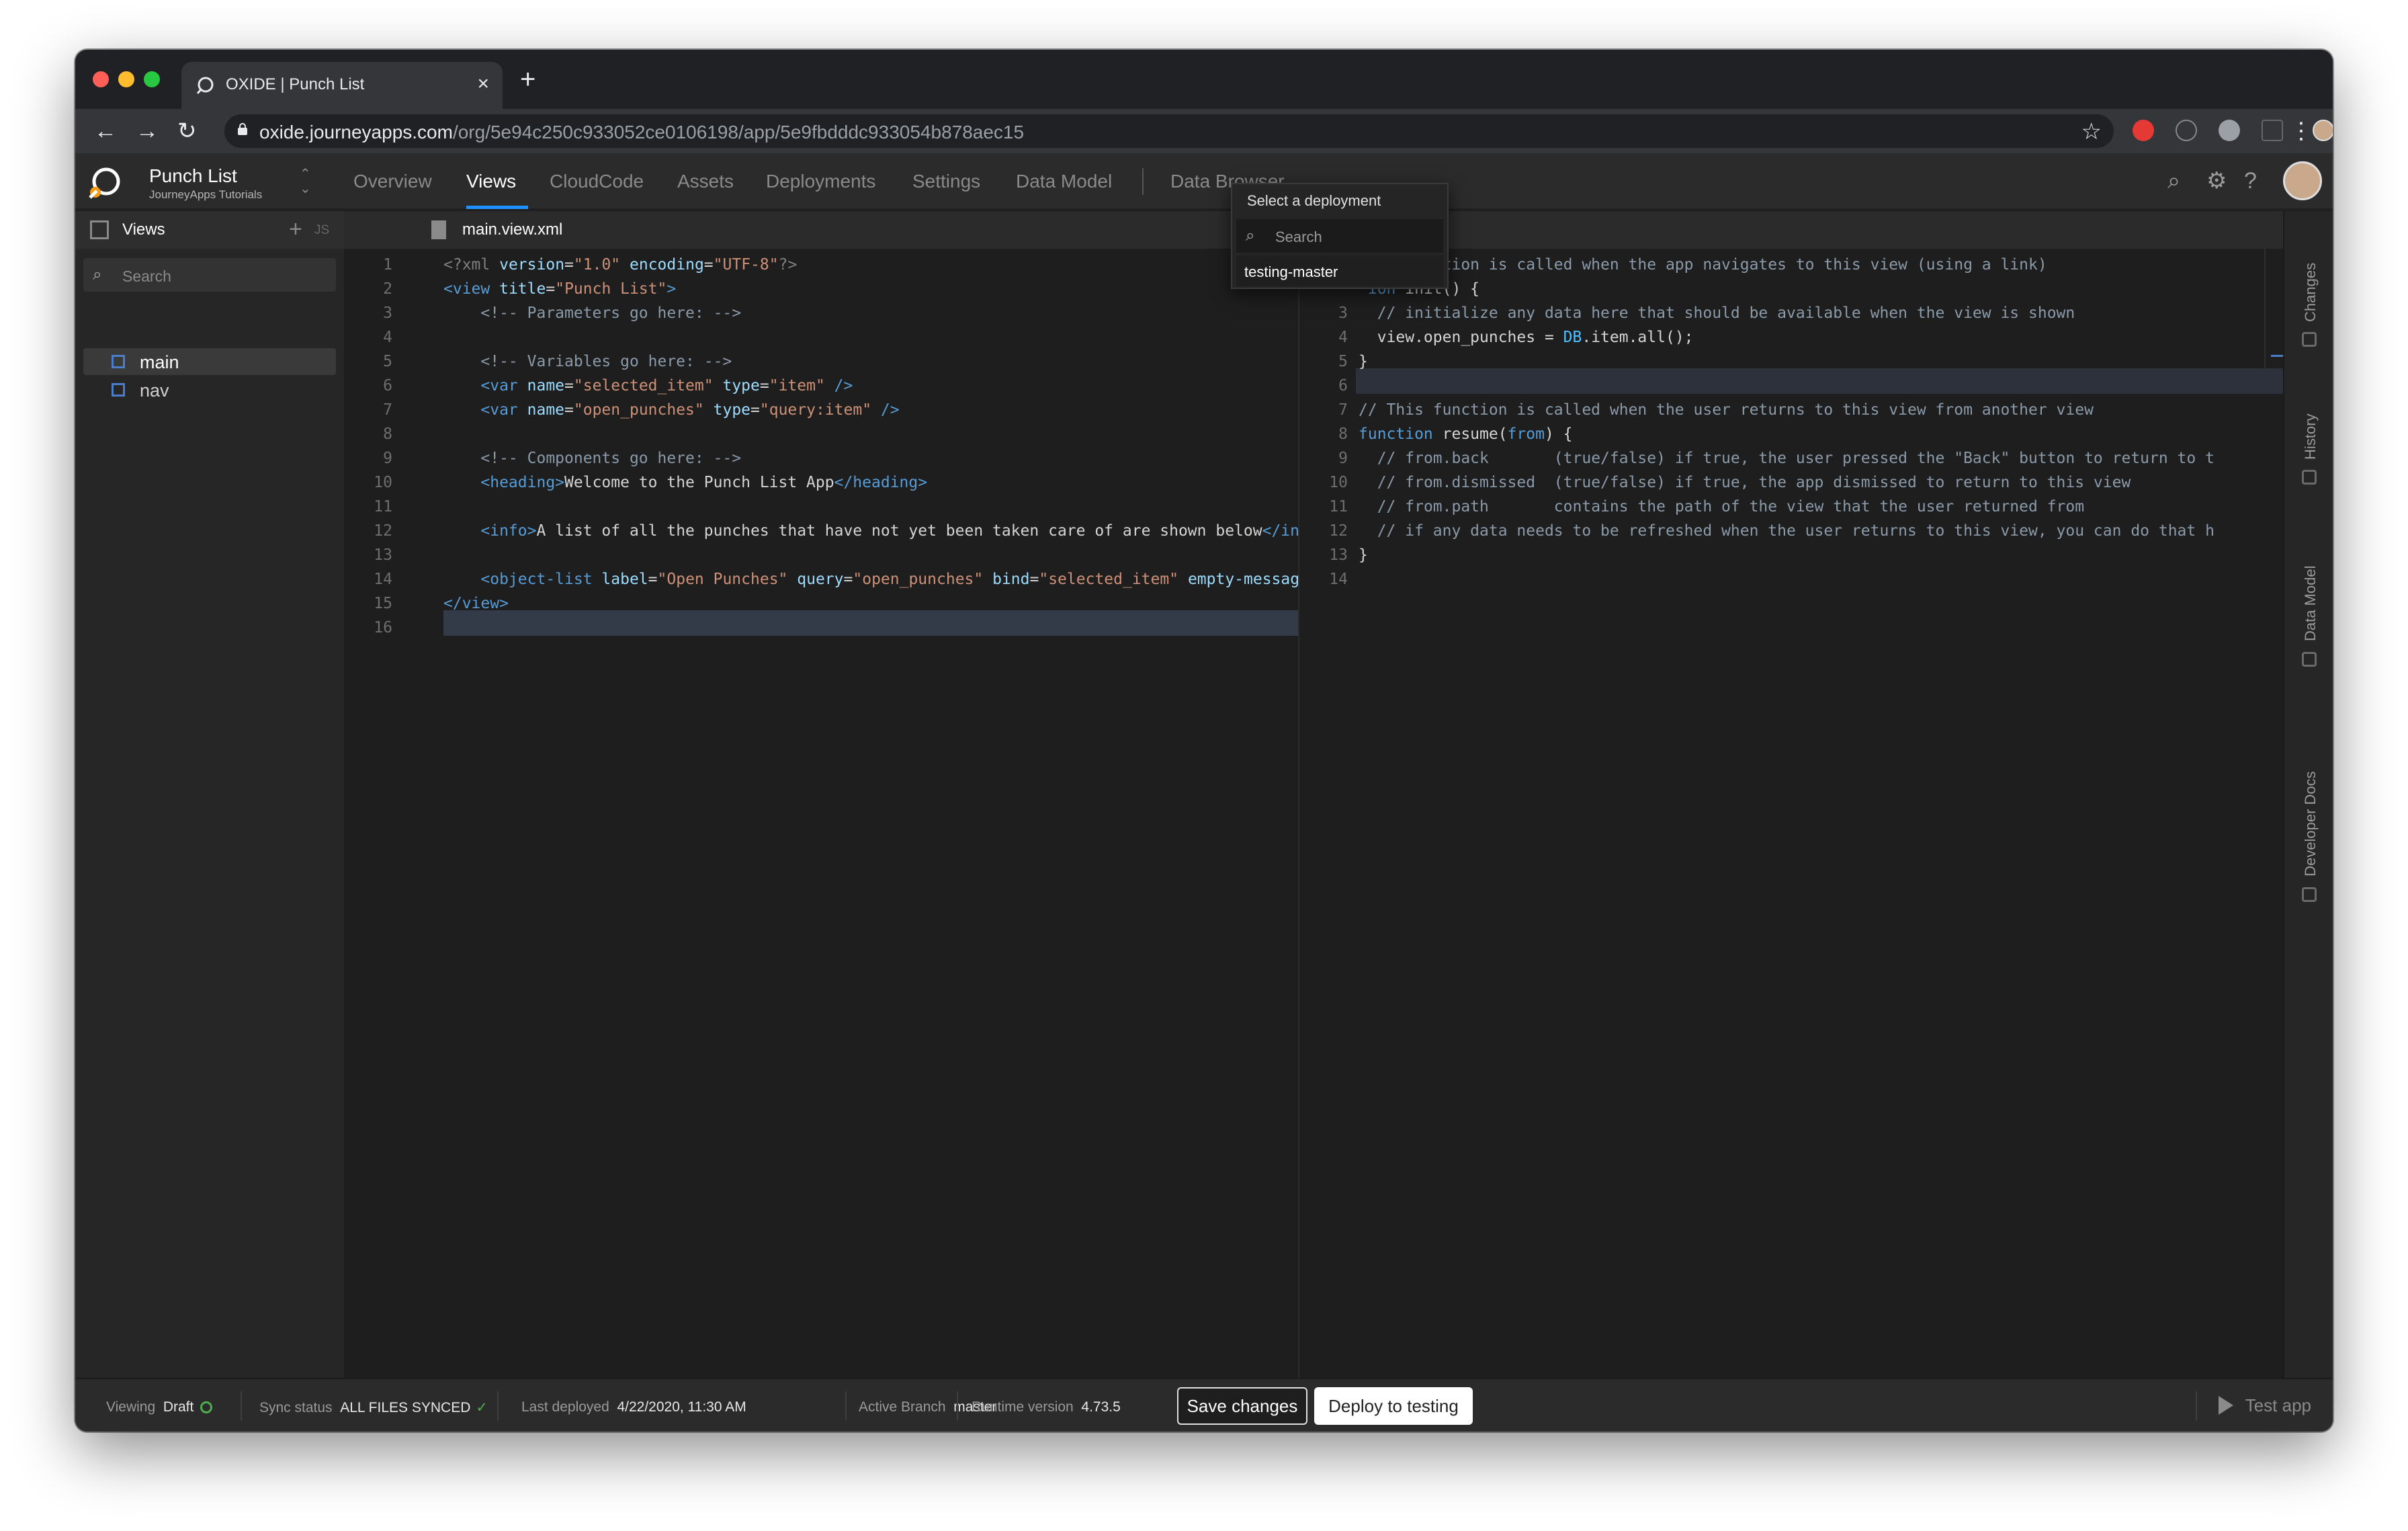 This screenshot has width=2408, height=1531. Describe the element at coordinates (2250, 181) in the screenshot. I see `help-icon: ?` at that location.